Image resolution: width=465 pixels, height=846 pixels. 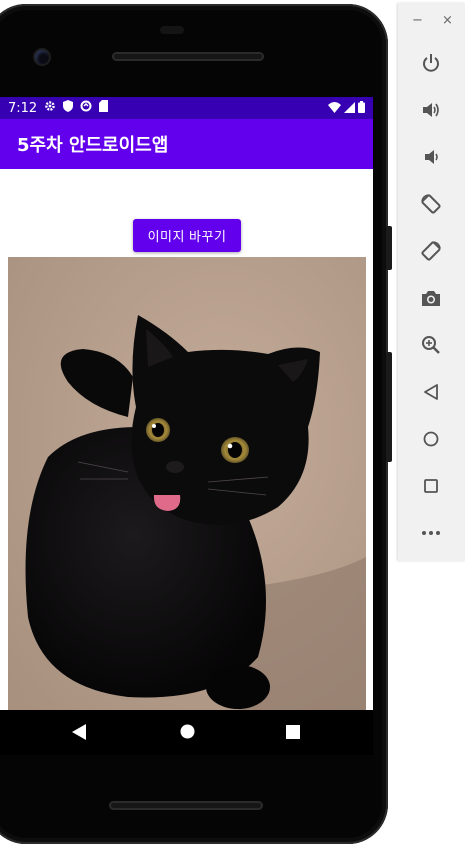 What do you see at coordinates (187, 235) in the screenshot?
I see `change-image-button: 이미지 바꾸기` at bounding box center [187, 235].